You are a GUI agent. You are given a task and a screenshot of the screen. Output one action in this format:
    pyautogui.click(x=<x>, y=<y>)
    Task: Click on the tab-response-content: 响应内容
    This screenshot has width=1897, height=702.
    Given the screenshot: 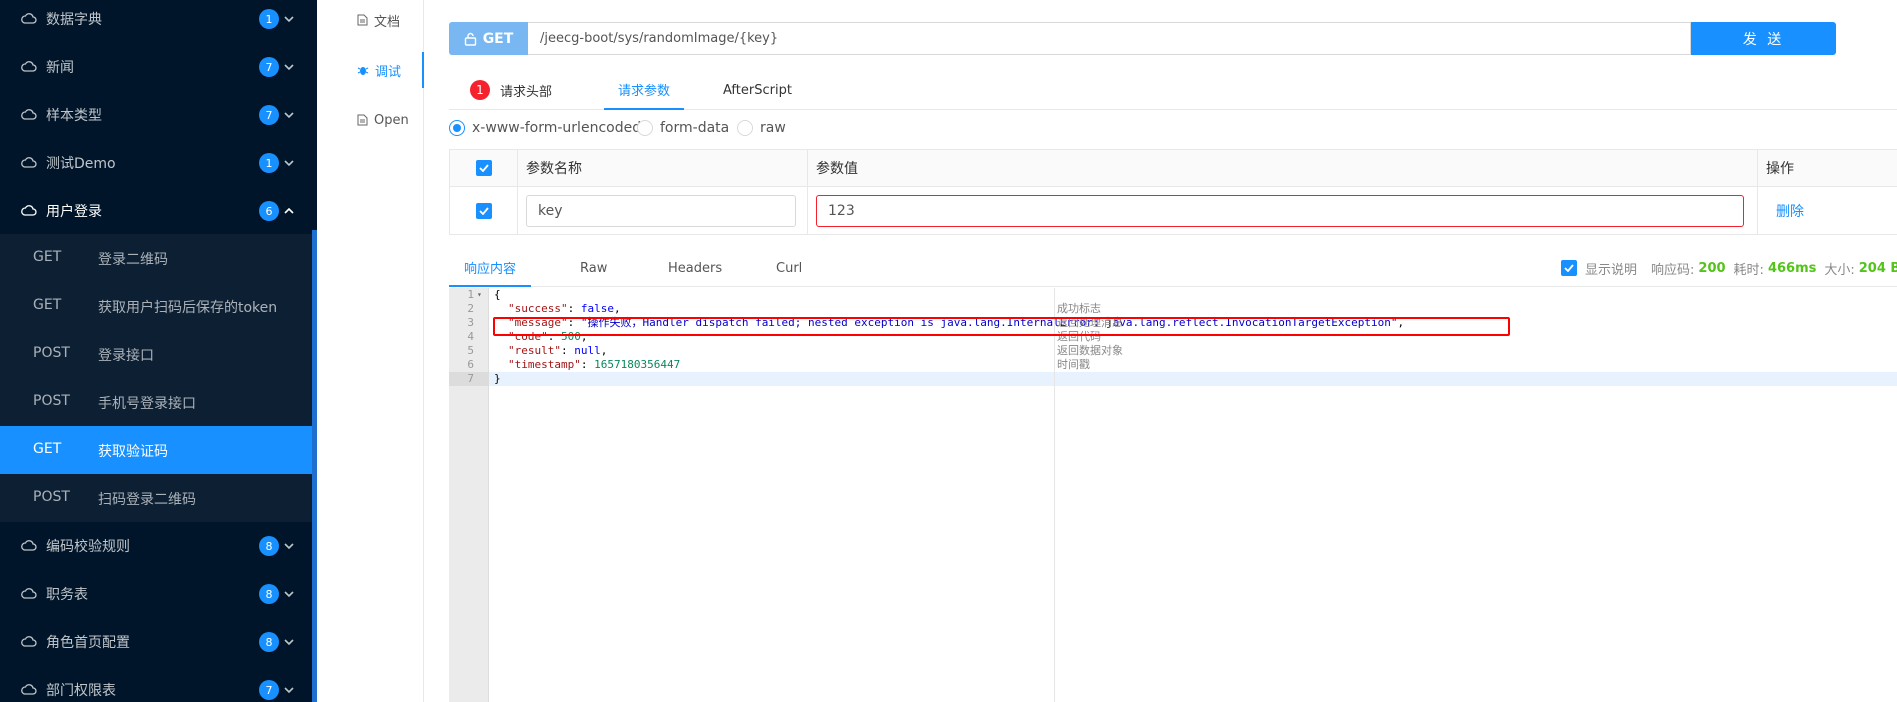 What is the action you would take?
    pyautogui.click(x=490, y=268)
    